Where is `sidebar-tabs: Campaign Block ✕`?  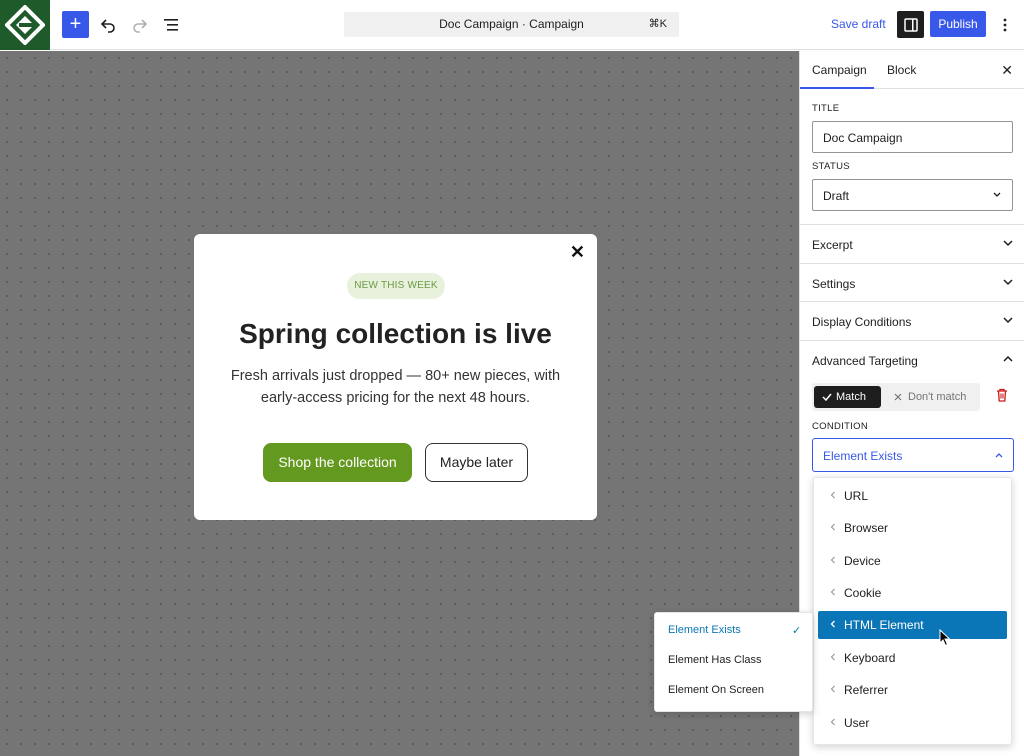 sidebar-tabs: Campaign Block ✕ is located at coordinates (912, 70).